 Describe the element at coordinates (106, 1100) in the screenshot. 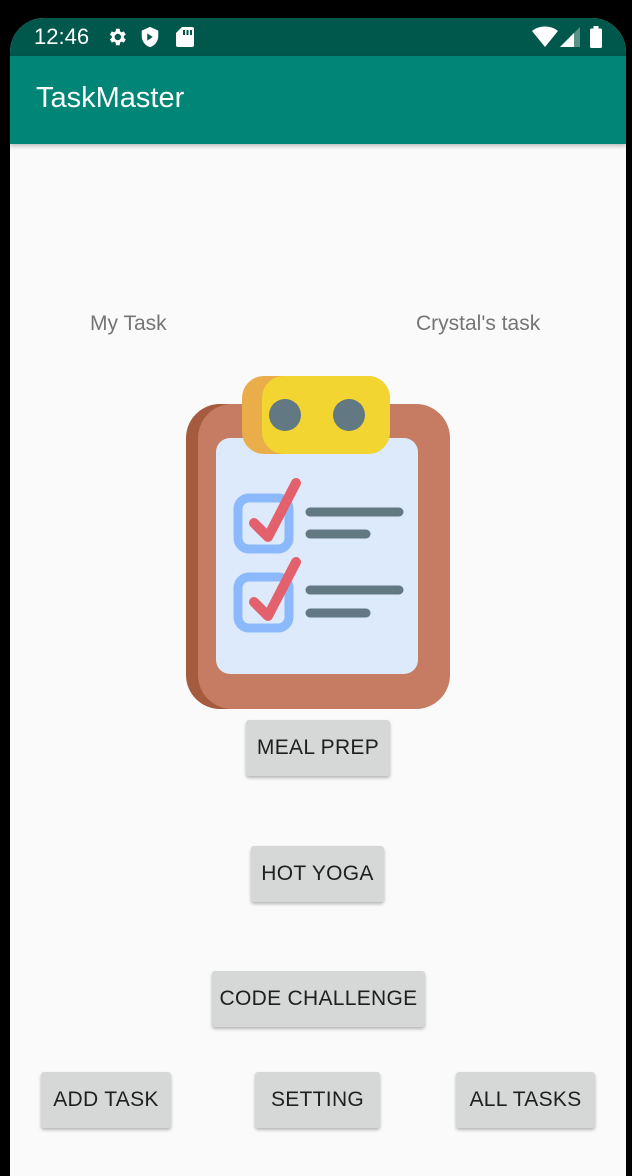

I see `add-task-button: ADD TASK` at that location.